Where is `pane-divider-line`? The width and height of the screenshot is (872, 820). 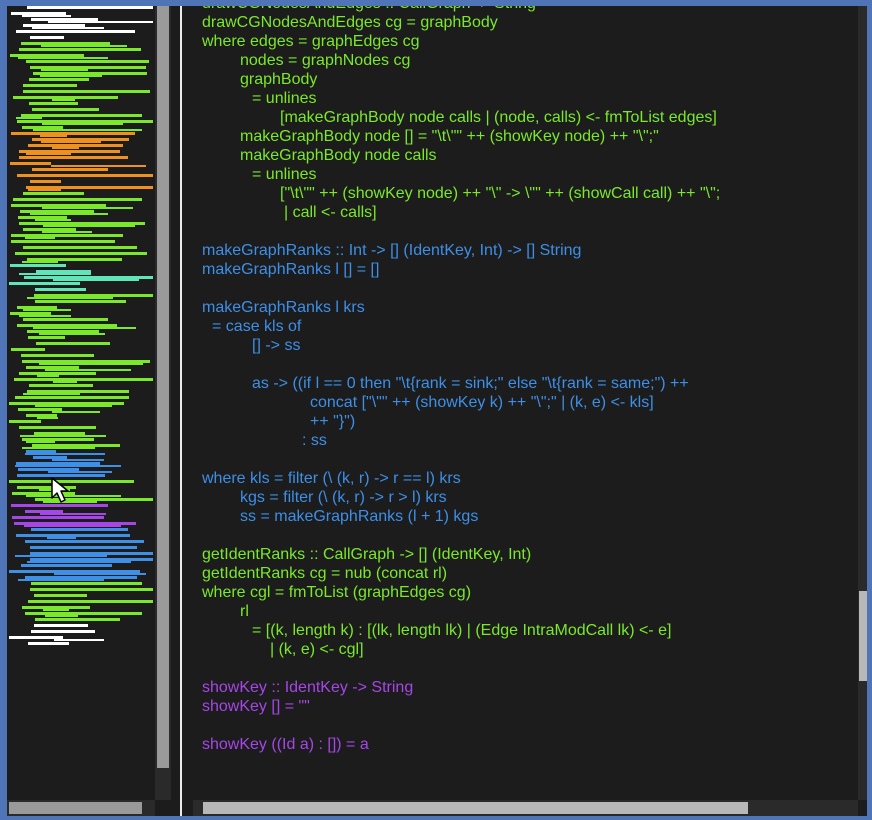 pane-divider-line is located at coordinates (181, 411).